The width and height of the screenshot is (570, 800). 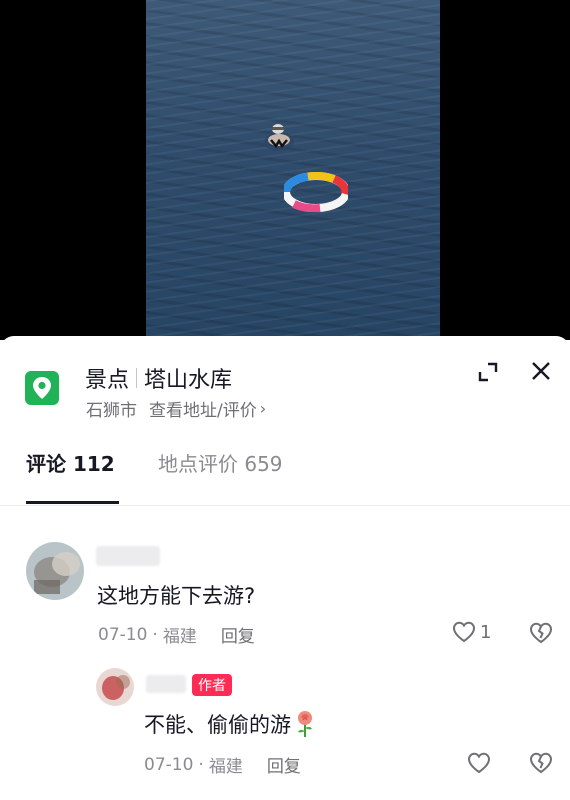 What do you see at coordinates (225, 767) in the screenshot?
I see `reply-location: 福建` at bounding box center [225, 767].